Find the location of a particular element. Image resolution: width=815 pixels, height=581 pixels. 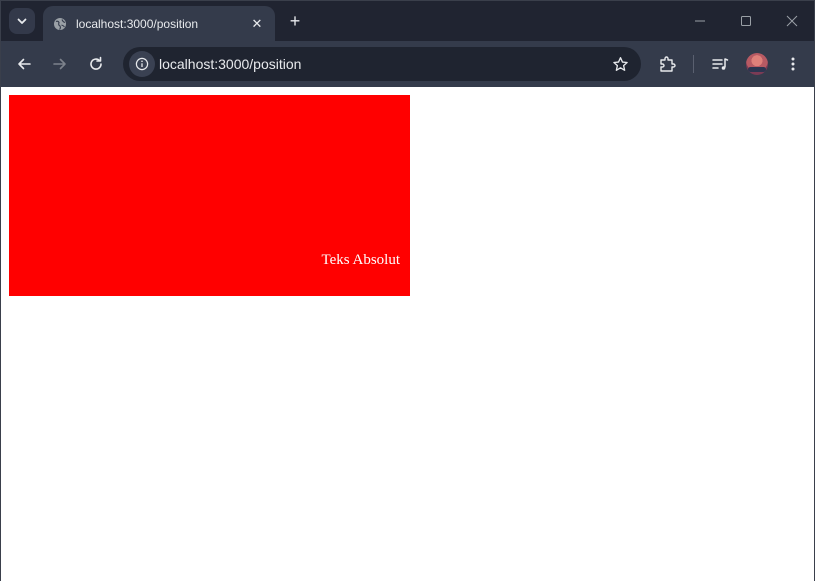

back-icon is located at coordinates (24, 64).